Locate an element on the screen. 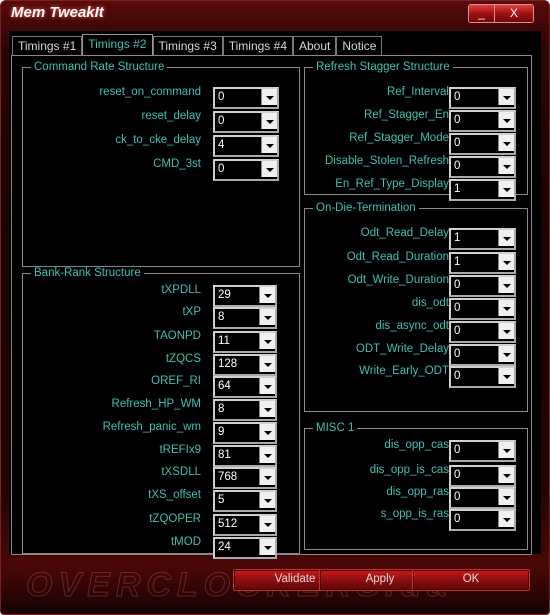 Image resolution: width=550 pixels, height=615 pixels. field-label: dis_opp_is_cas is located at coordinates (409, 470).